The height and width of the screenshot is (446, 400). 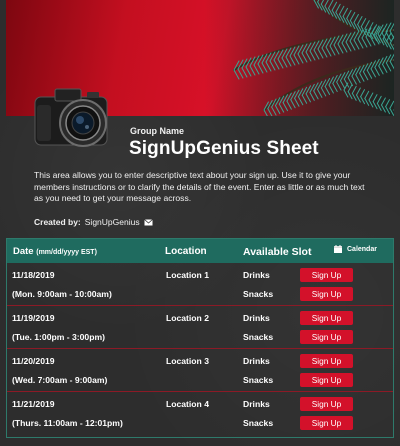 What do you see at coordinates (187, 361) in the screenshot?
I see `row-location: Location 3` at bounding box center [187, 361].